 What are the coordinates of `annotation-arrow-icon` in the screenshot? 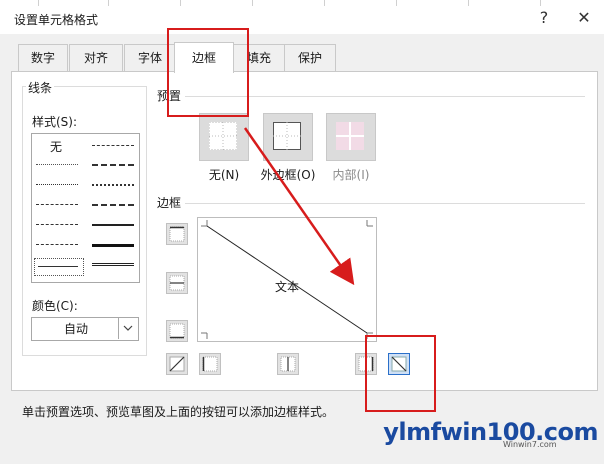 It's located at (299, 206).